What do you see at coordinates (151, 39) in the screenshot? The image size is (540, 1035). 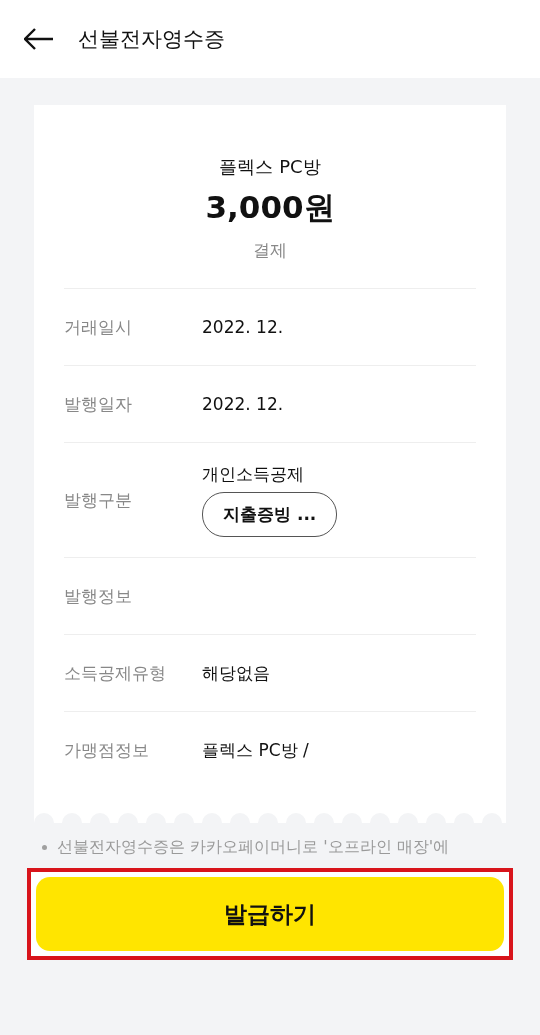 I see `page-title: 선불전자영수증` at bounding box center [151, 39].